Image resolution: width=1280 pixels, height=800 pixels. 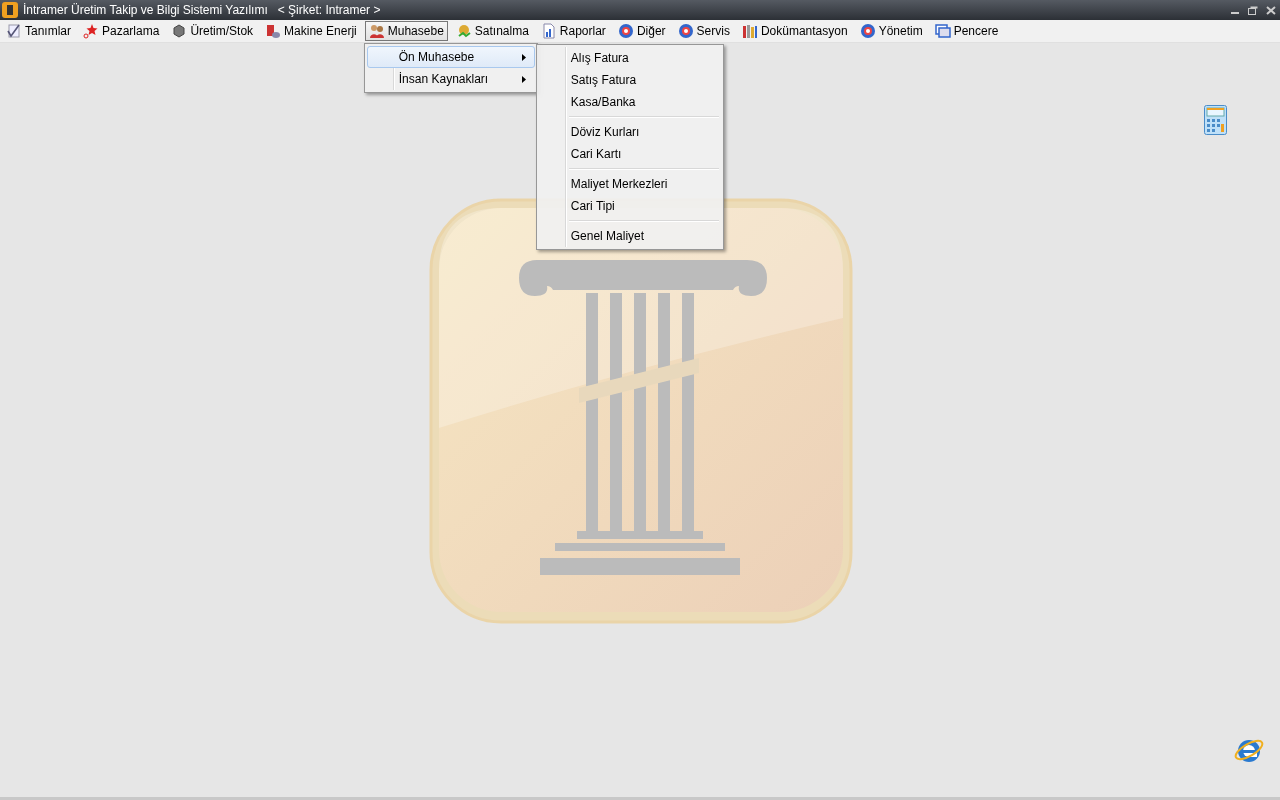 What do you see at coordinates (145, 10) in the screenshot?
I see `window-title: İntramer Üretim Takip ve Bilgi Sistemi Yazılımı` at bounding box center [145, 10].